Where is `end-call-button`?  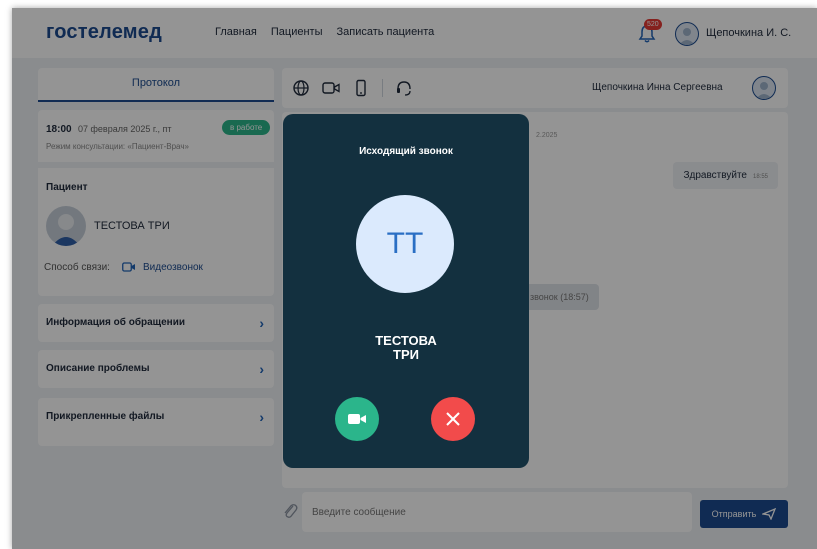 end-call-button is located at coordinates (453, 419).